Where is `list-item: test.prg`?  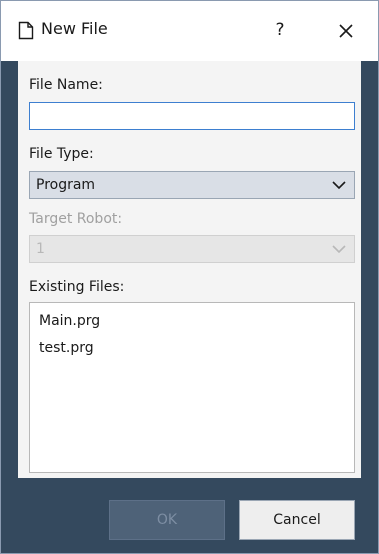 list-item: test.prg is located at coordinates (66, 348).